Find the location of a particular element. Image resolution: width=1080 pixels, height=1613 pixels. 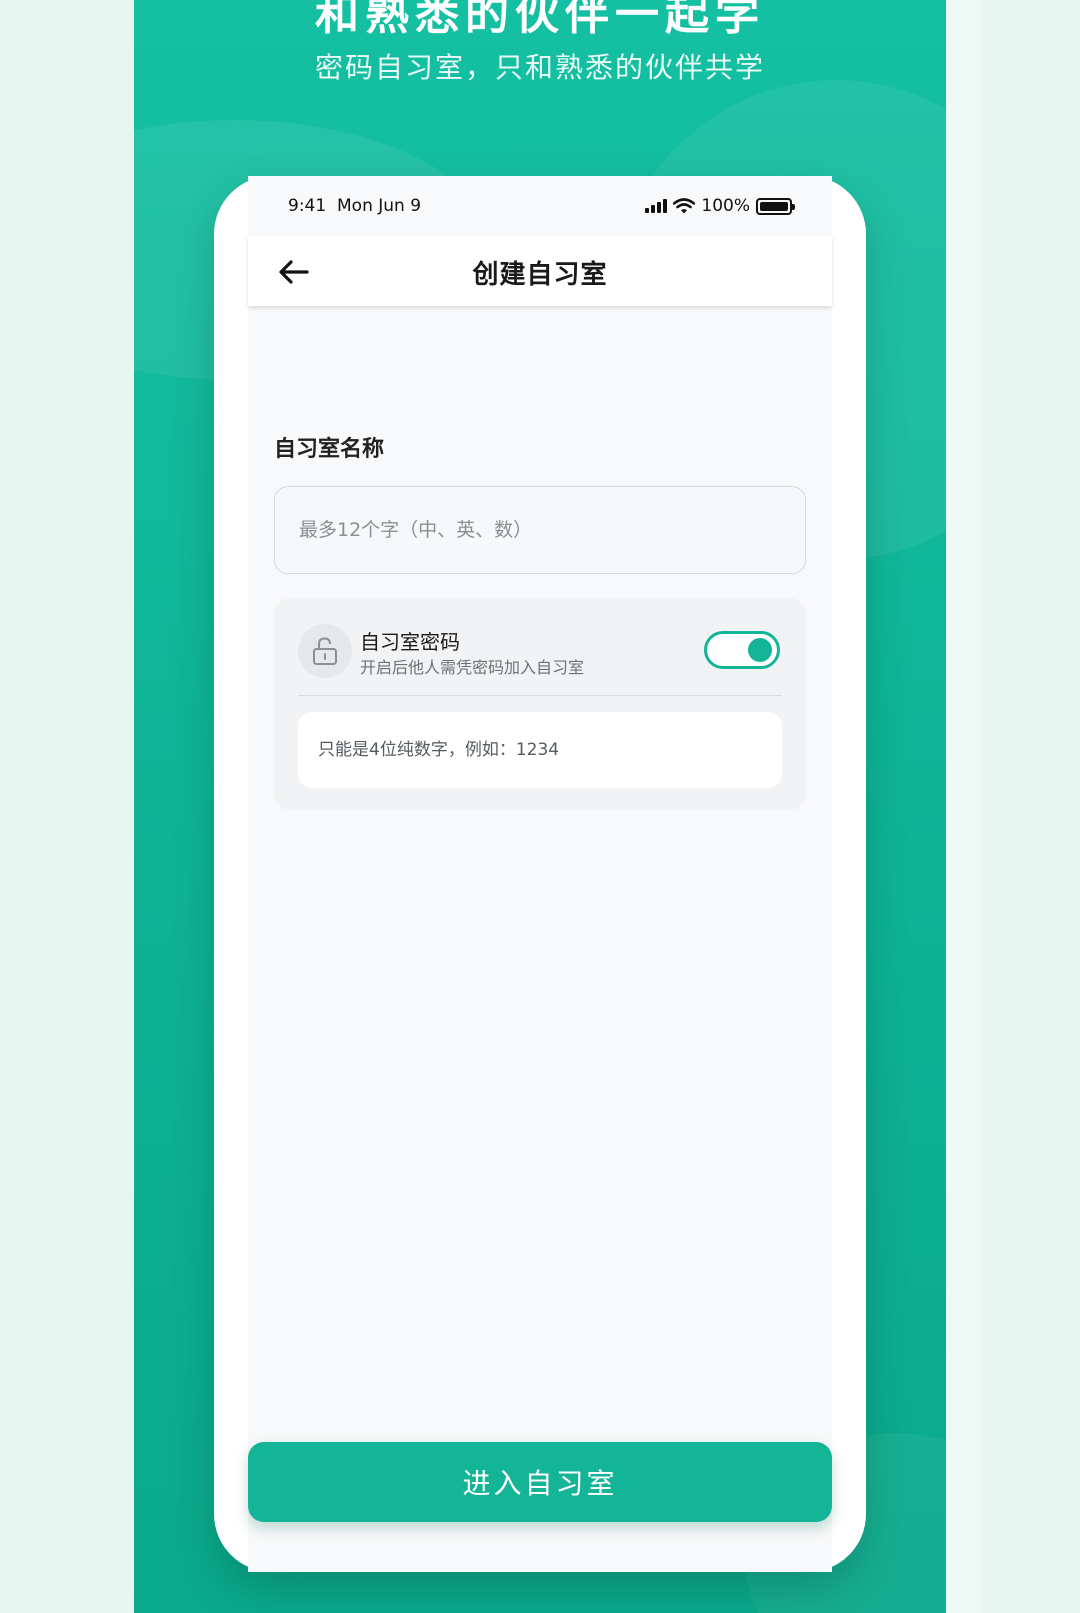

status-indicators: 100% is located at coordinates (720, 206).